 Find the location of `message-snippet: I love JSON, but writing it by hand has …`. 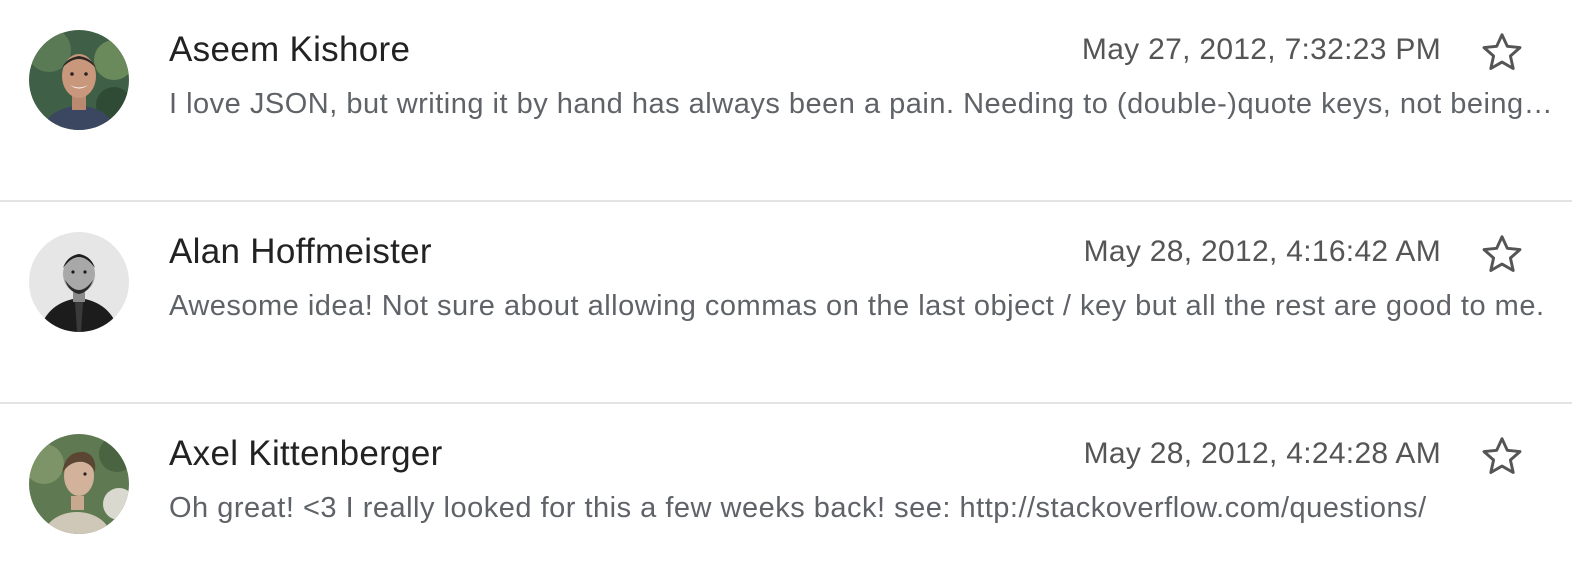

message-snippet: I love JSON, but writing it by hand has … is located at coordinates (865, 104).